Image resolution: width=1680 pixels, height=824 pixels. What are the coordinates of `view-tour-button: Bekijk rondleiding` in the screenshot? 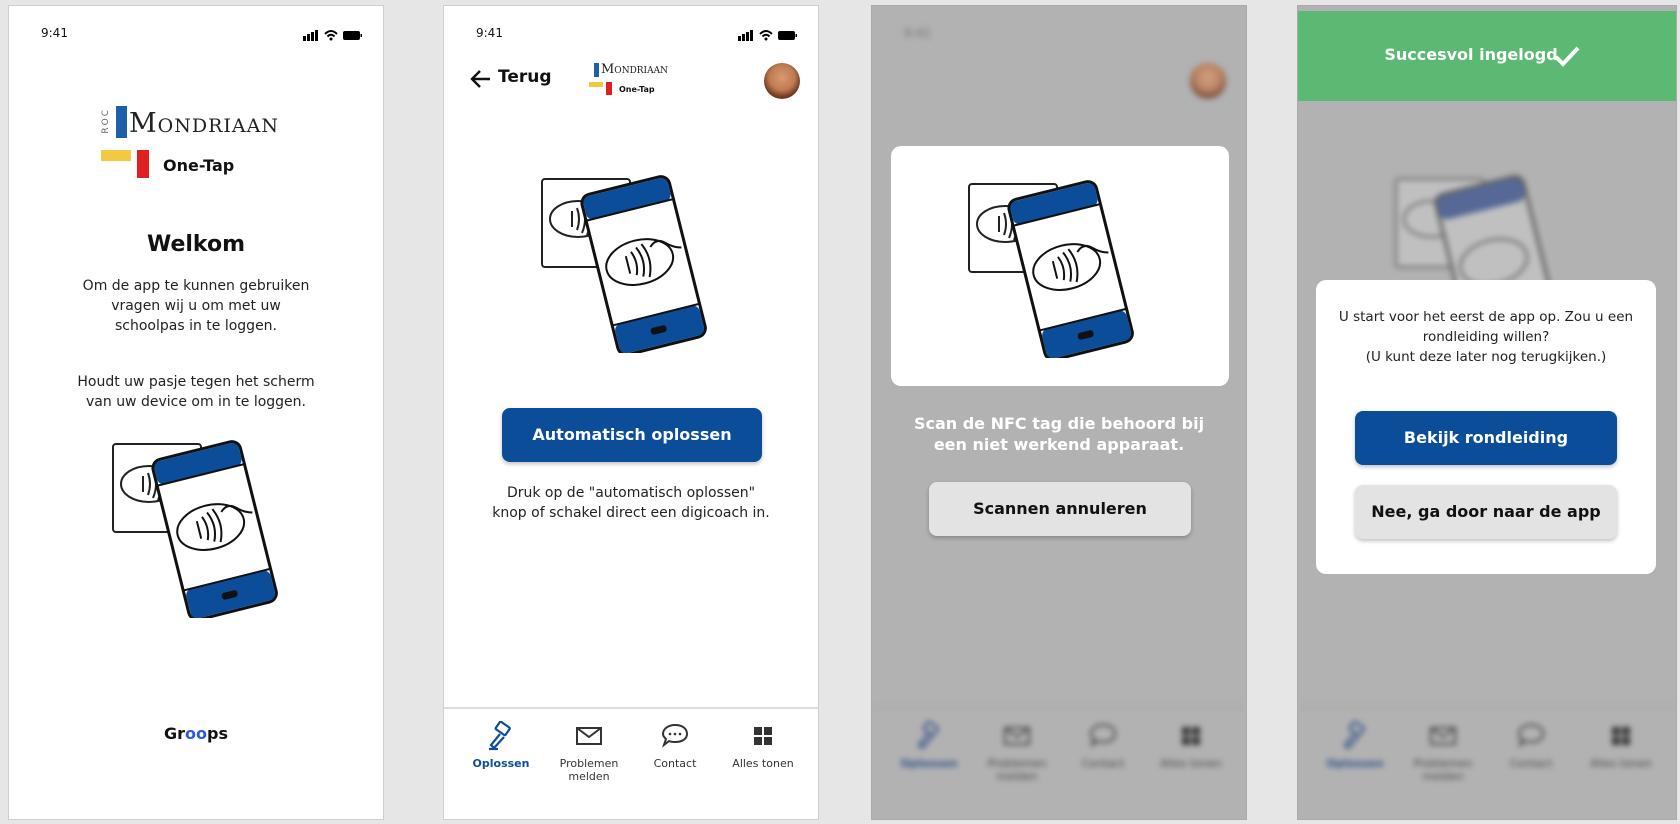 It's located at (1486, 438).